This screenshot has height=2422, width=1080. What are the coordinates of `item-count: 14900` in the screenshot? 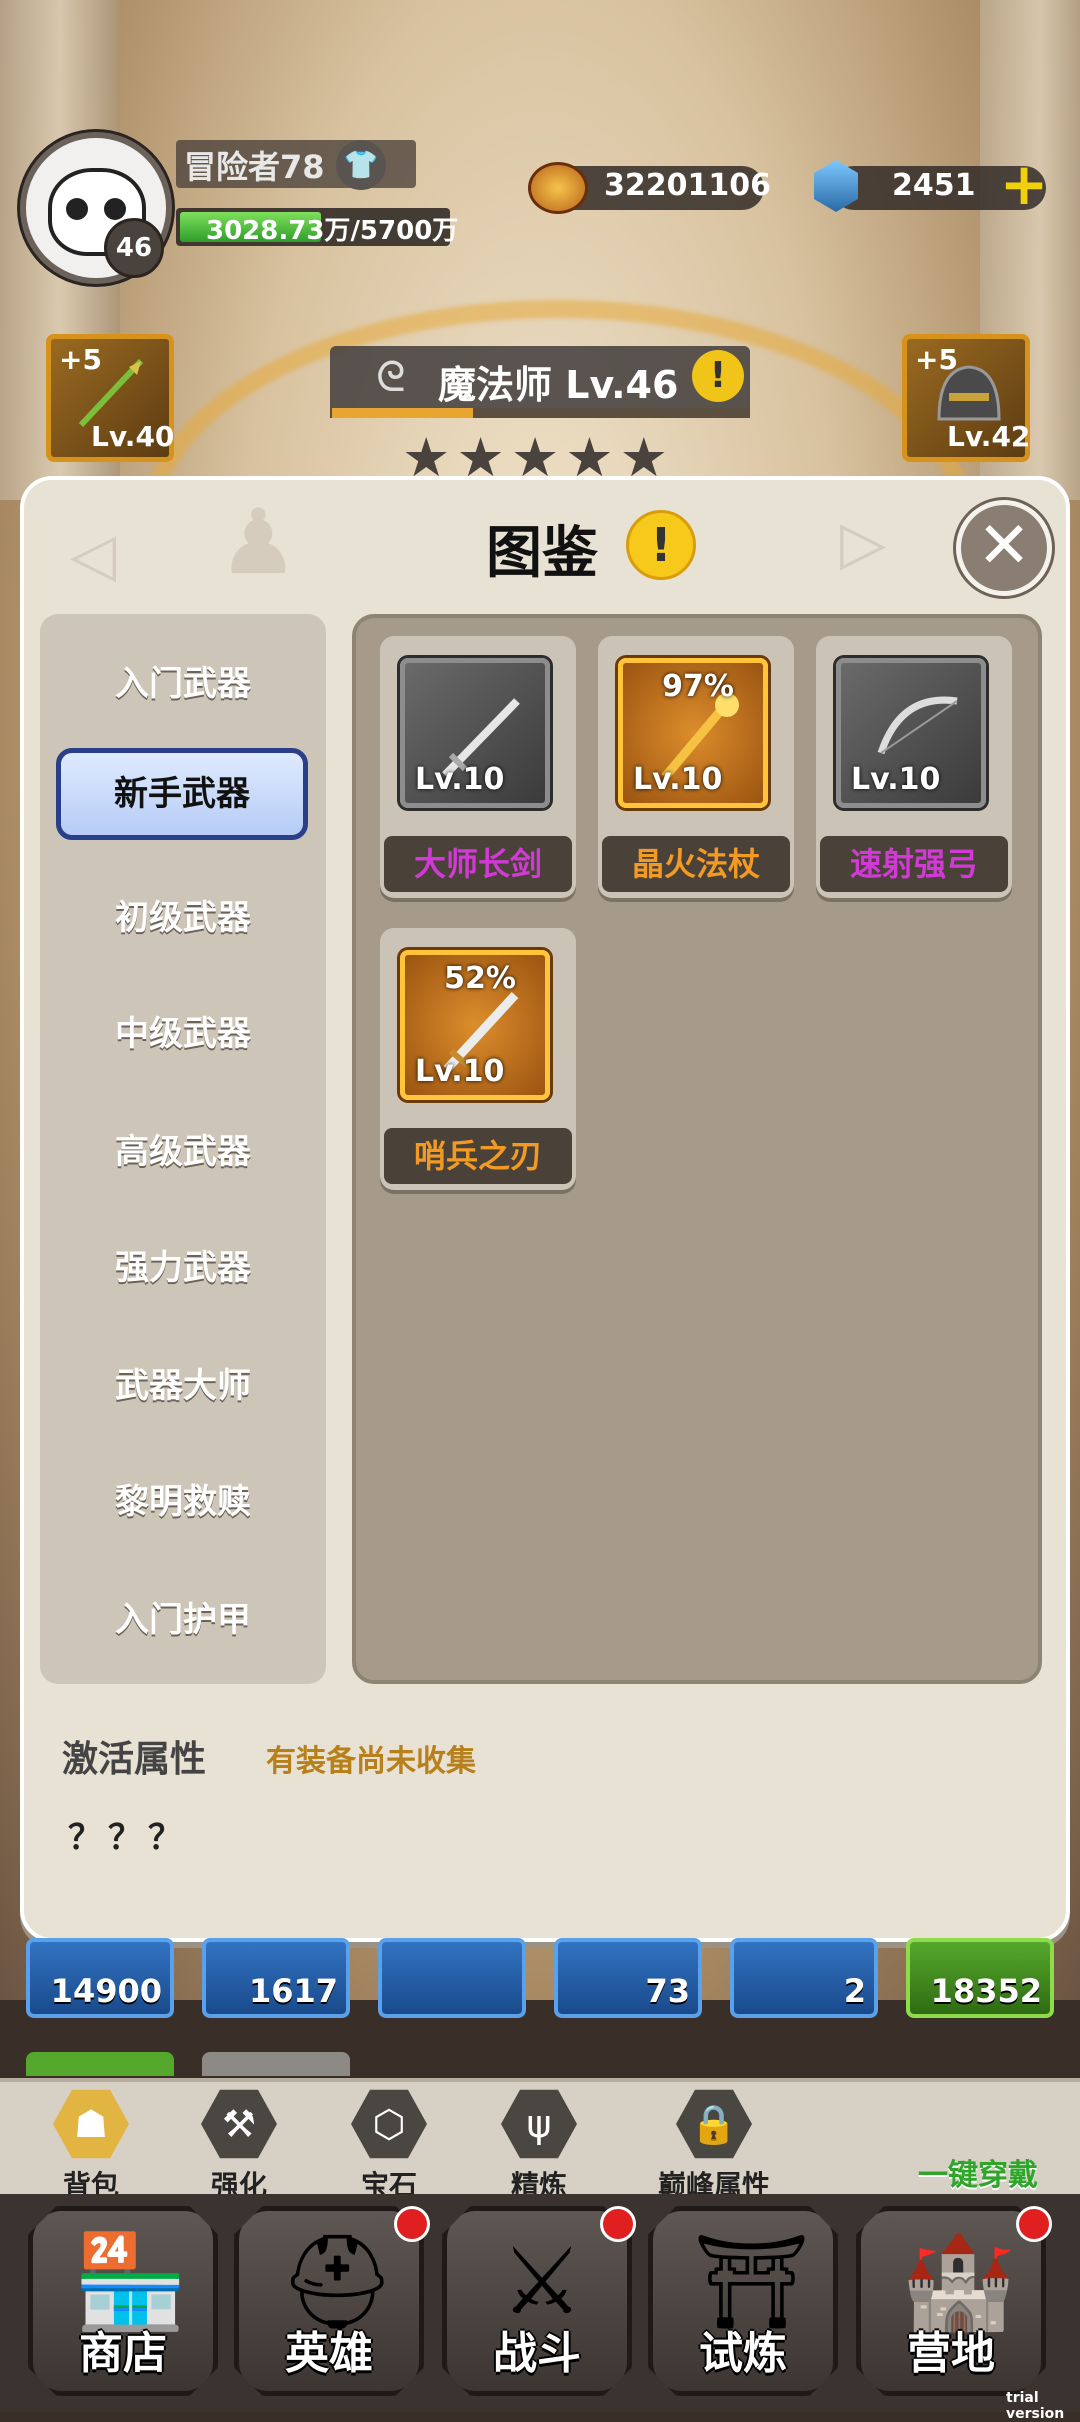 It's located at (106, 1991).